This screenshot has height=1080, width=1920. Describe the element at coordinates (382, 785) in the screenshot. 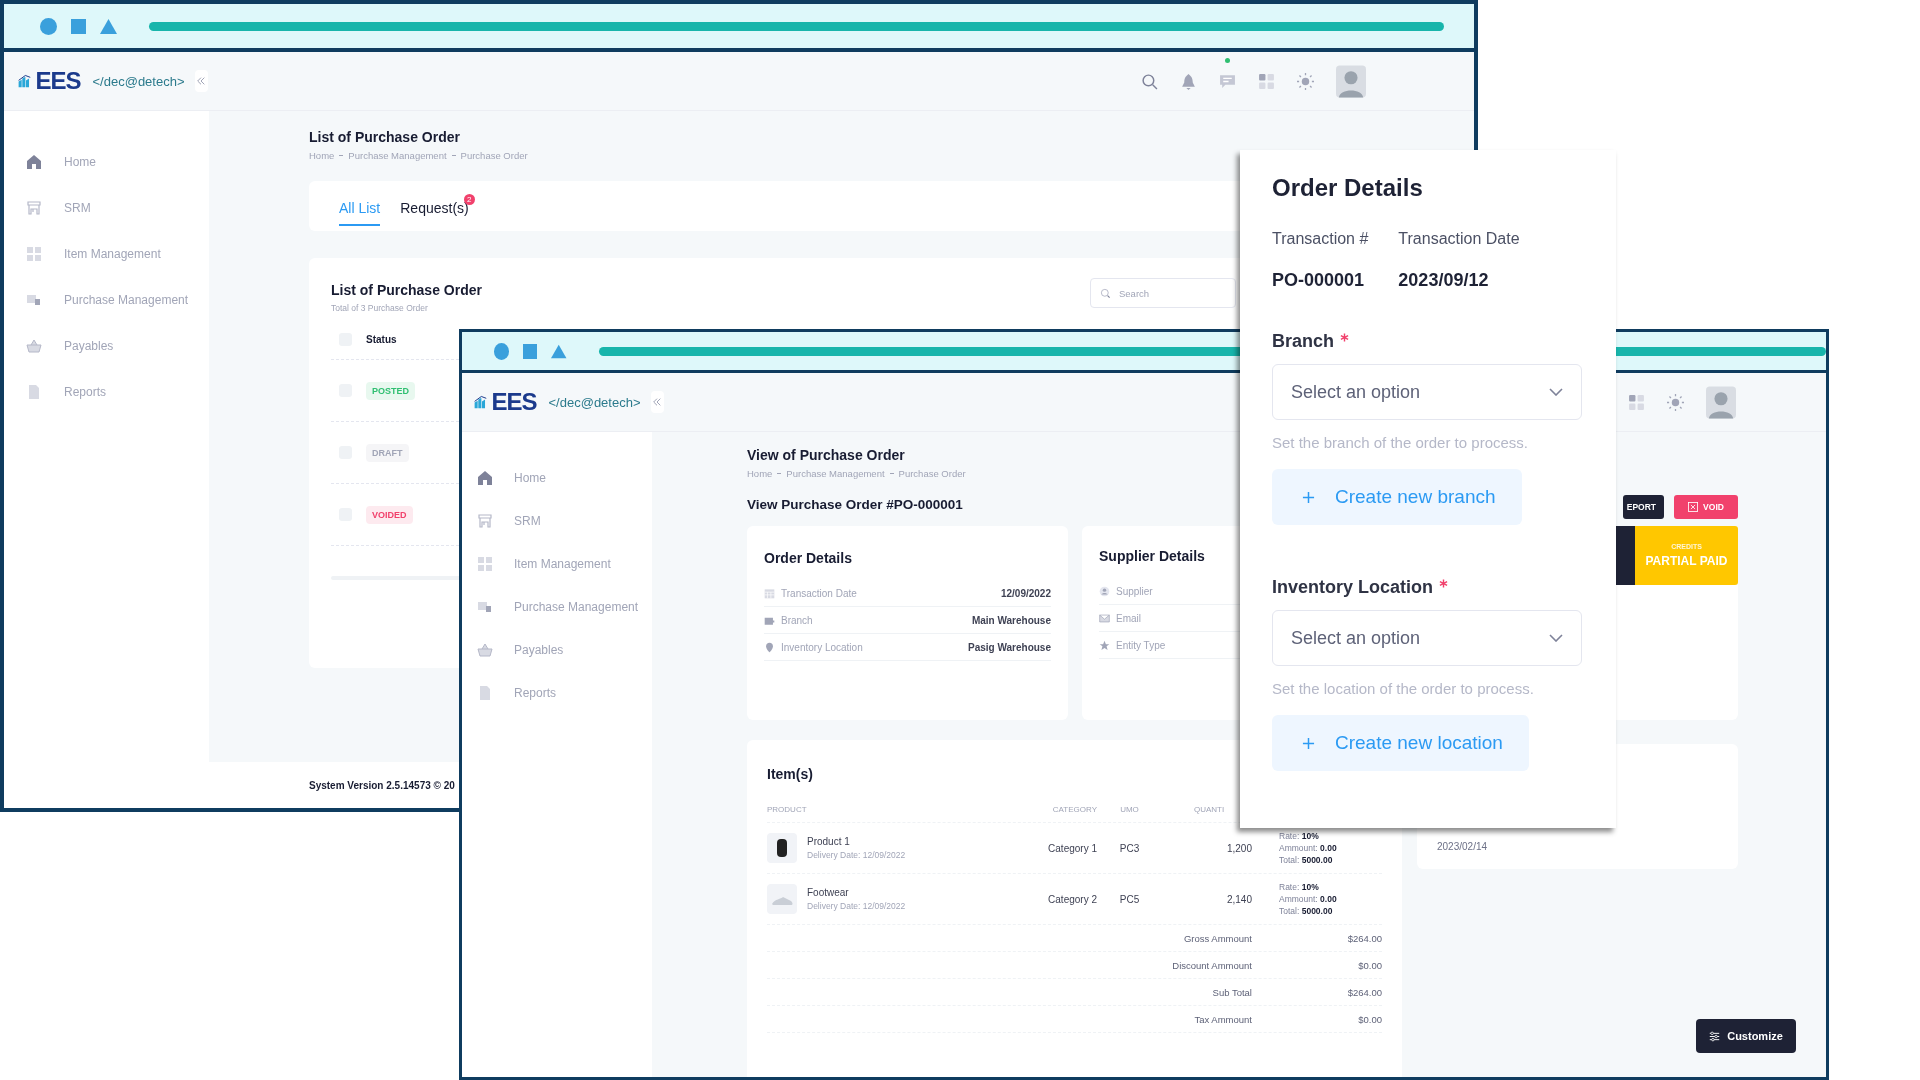

I see `footer-text: System Version 2.5.14573 © 20` at that location.